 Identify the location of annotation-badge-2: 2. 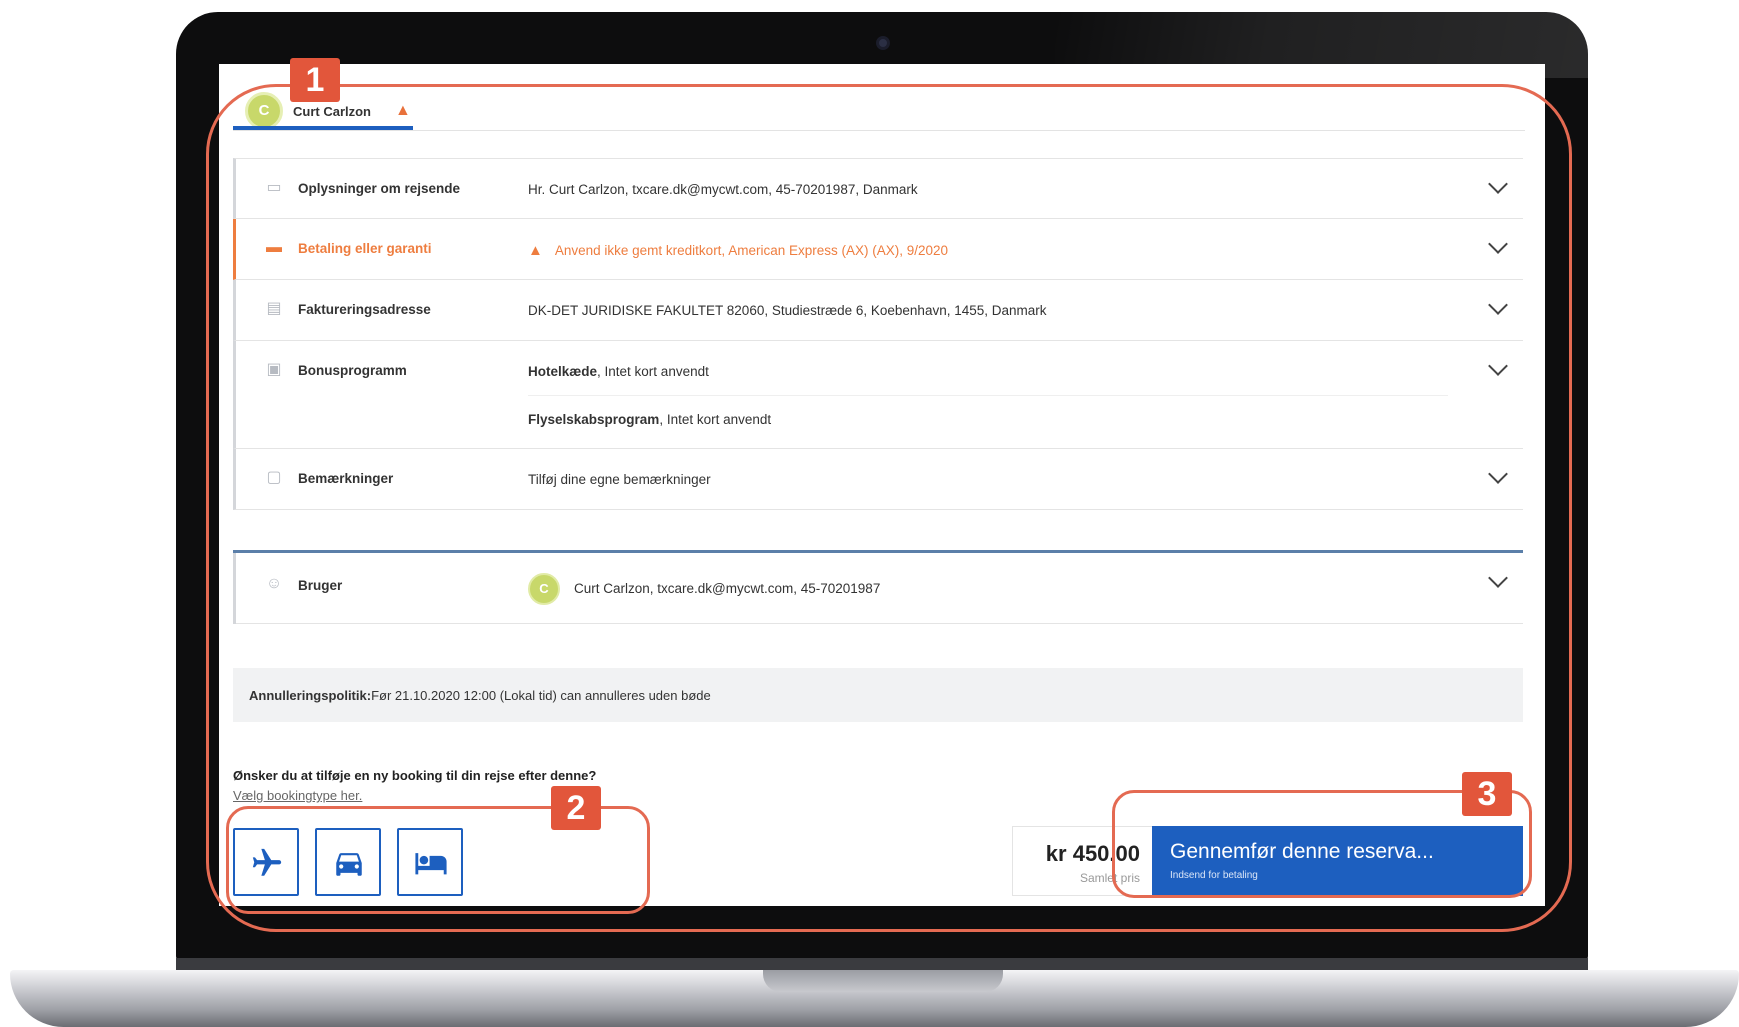
(576, 808).